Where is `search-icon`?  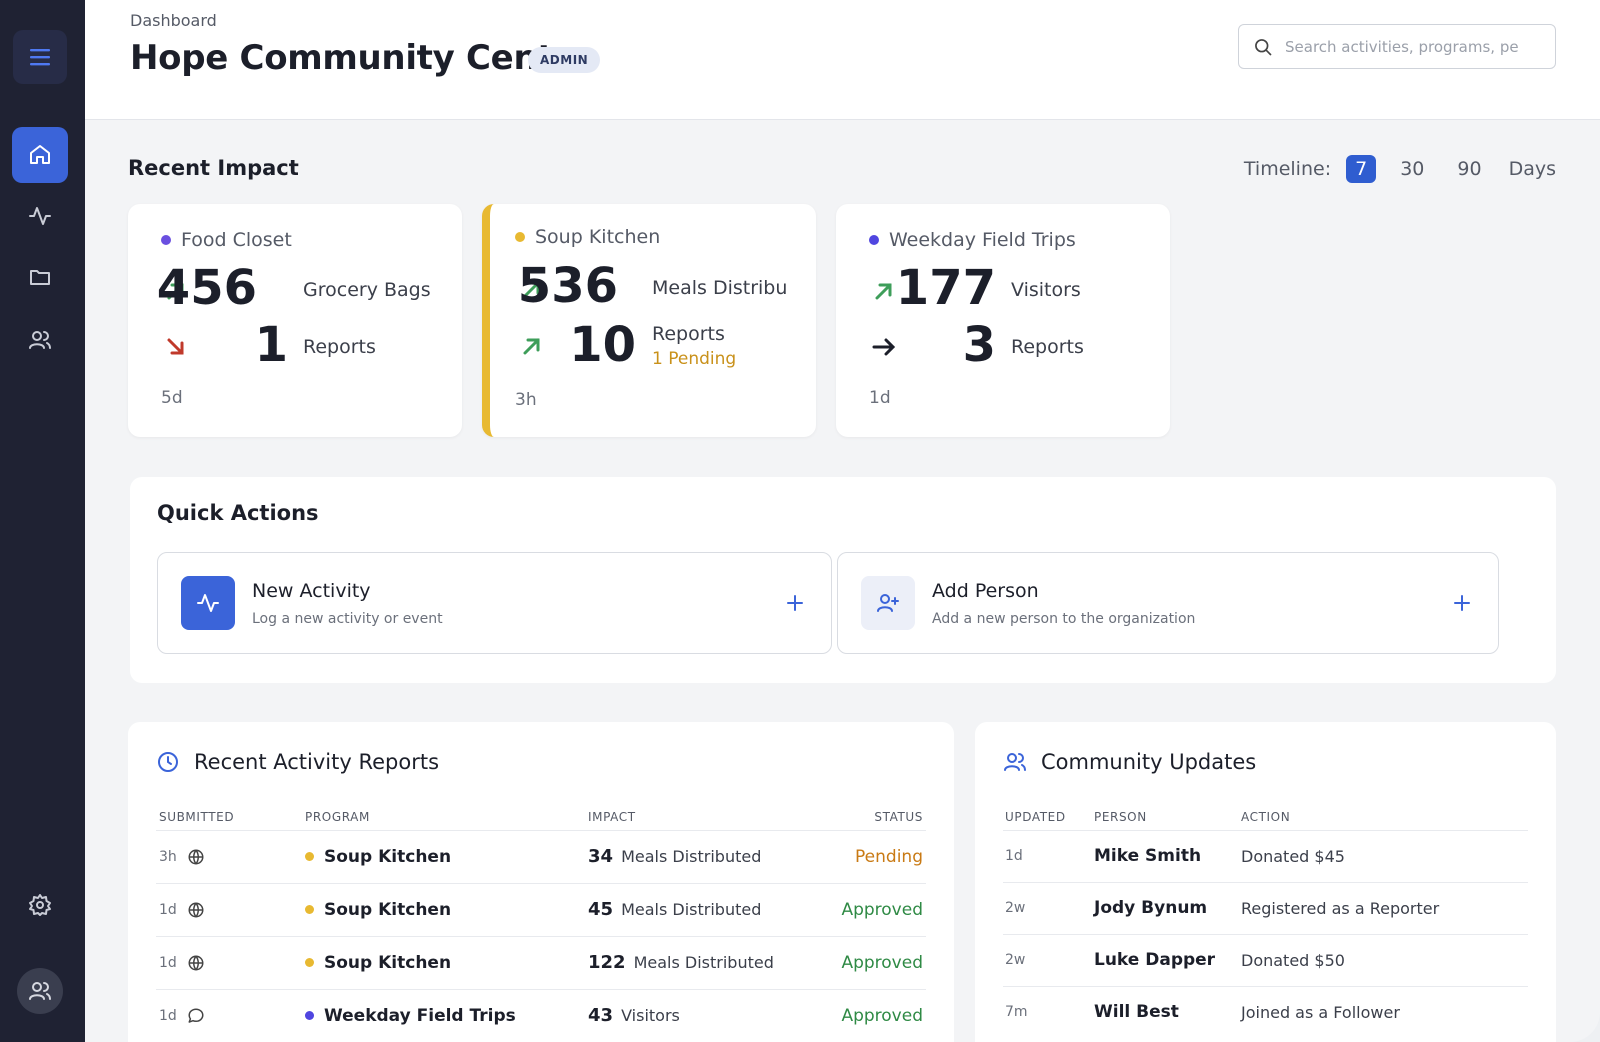 search-icon is located at coordinates (1263, 46).